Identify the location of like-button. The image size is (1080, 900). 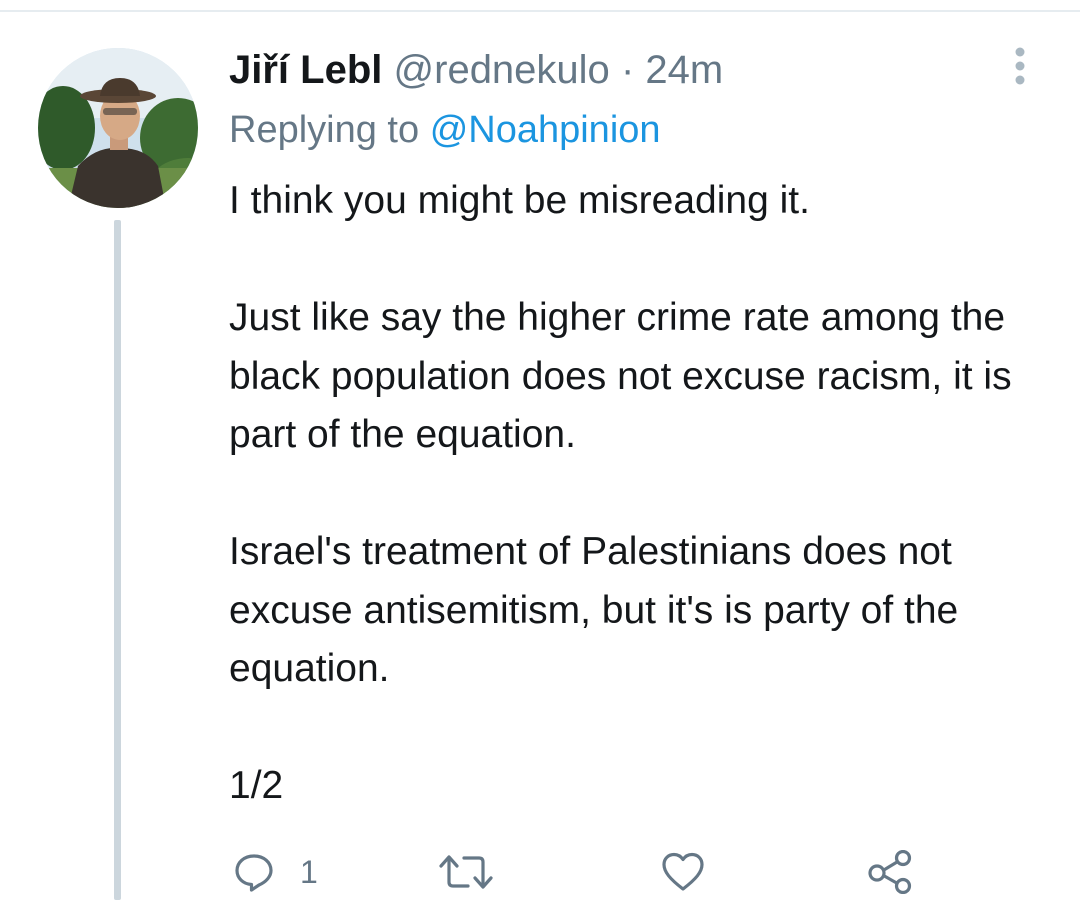
(683, 872).